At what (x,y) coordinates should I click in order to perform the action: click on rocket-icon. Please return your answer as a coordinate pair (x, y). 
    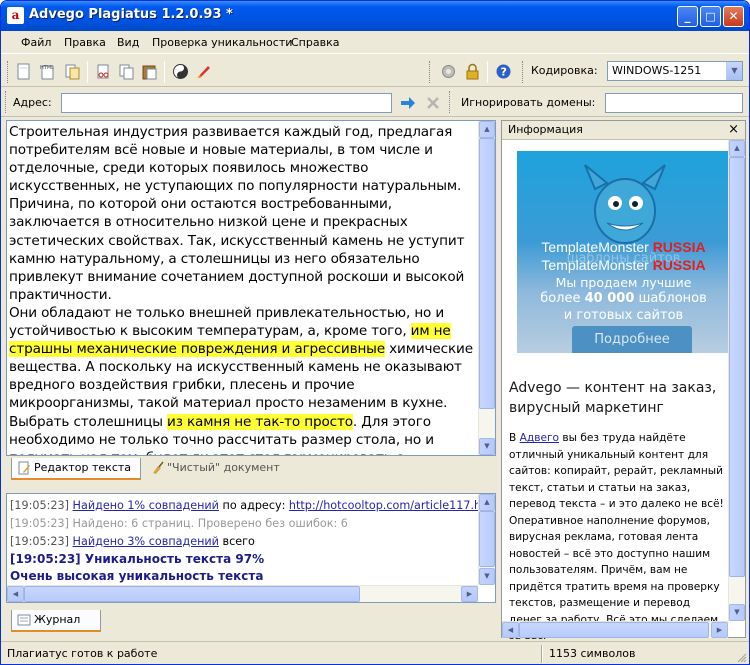
    Looking at the image, I should click on (203, 71).